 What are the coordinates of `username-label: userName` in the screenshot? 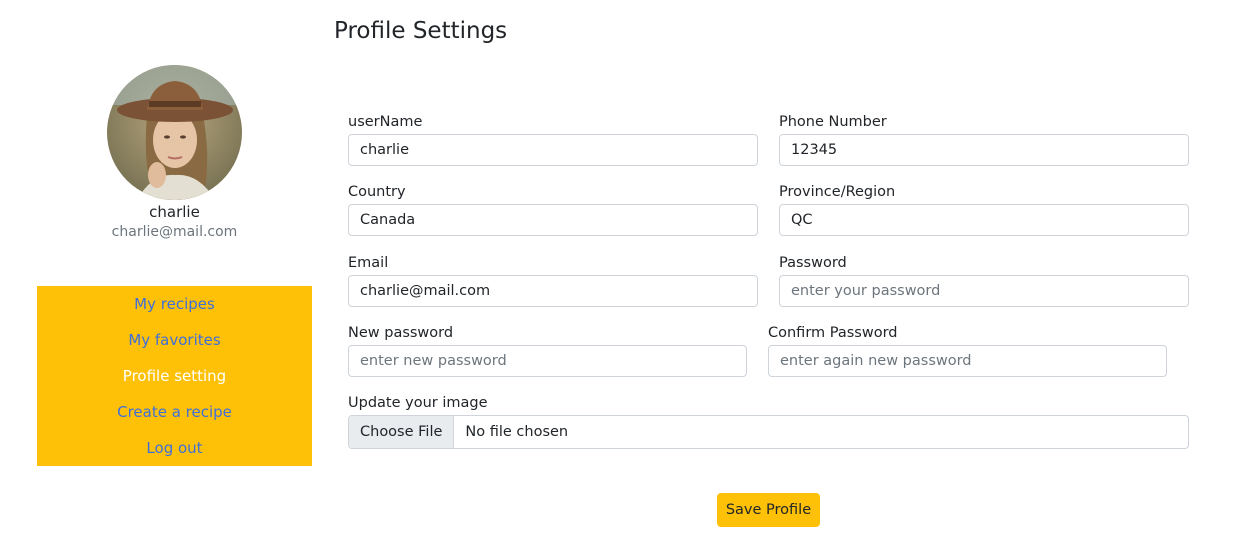 It's located at (385, 122).